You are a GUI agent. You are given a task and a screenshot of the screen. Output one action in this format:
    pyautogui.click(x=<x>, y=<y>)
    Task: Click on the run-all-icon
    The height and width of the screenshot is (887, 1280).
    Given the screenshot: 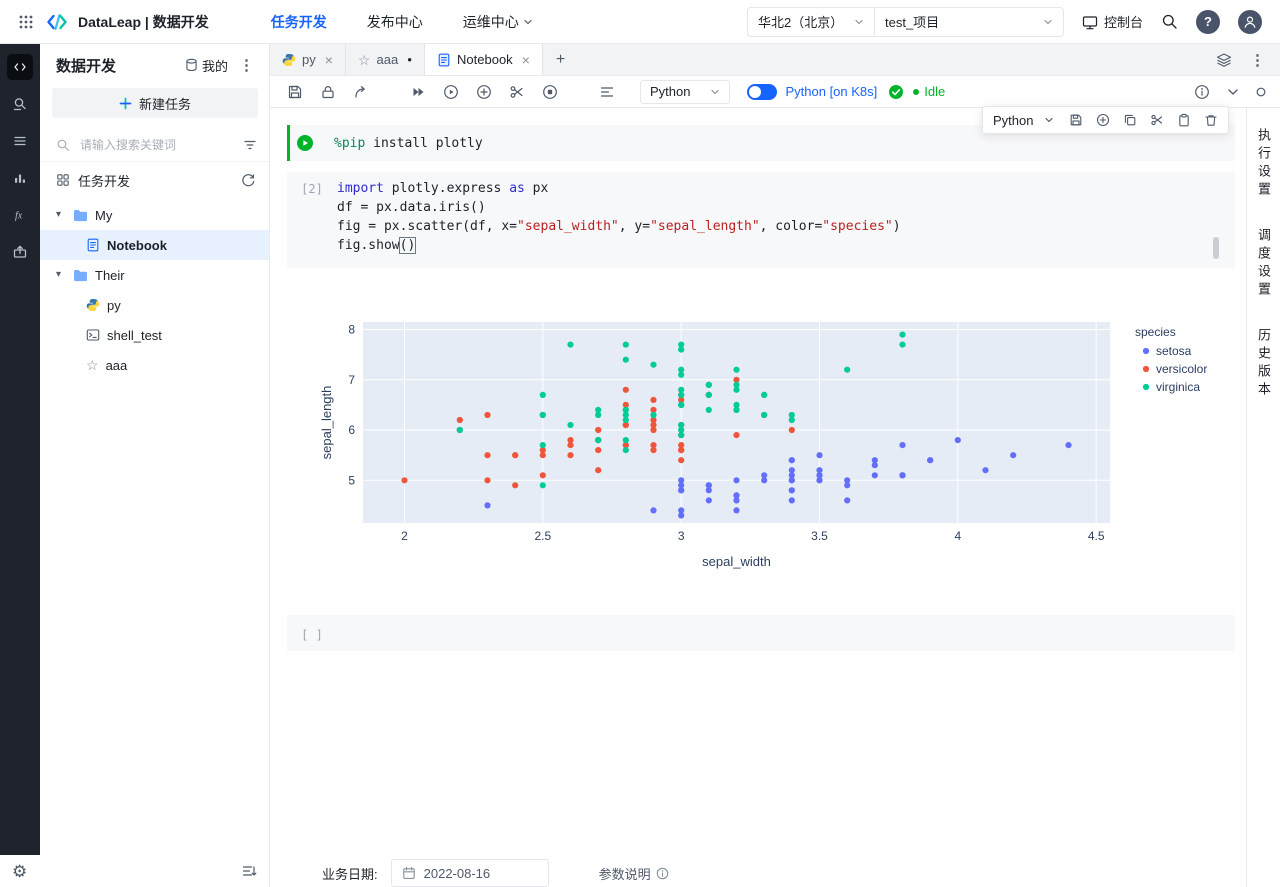 What is the action you would take?
    pyautogui.click(x=418, y=92)
    